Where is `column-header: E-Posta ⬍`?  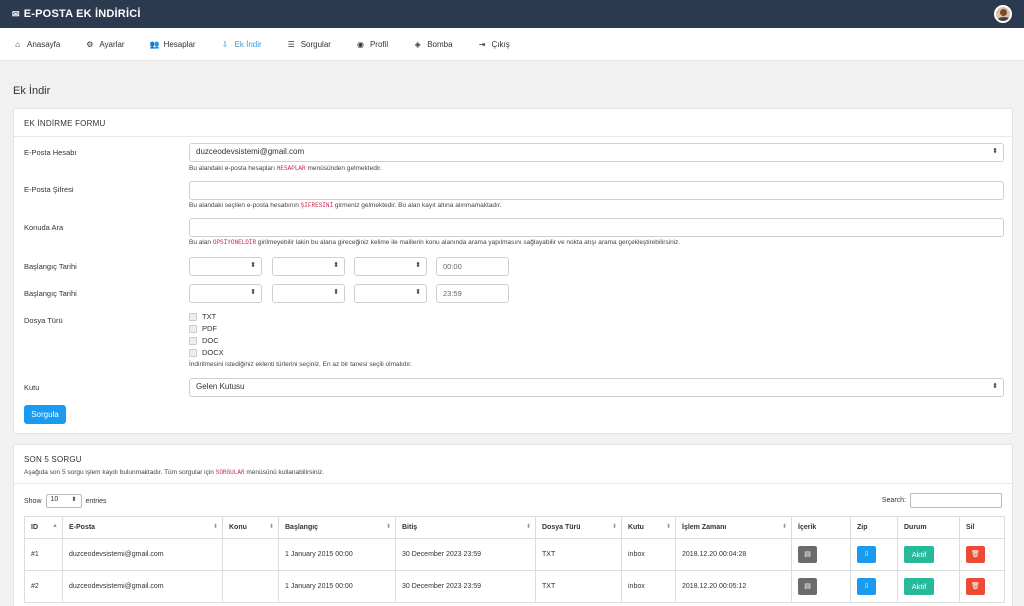
column-header: E-Posta ⬍ is located at coordinates (142, 527).